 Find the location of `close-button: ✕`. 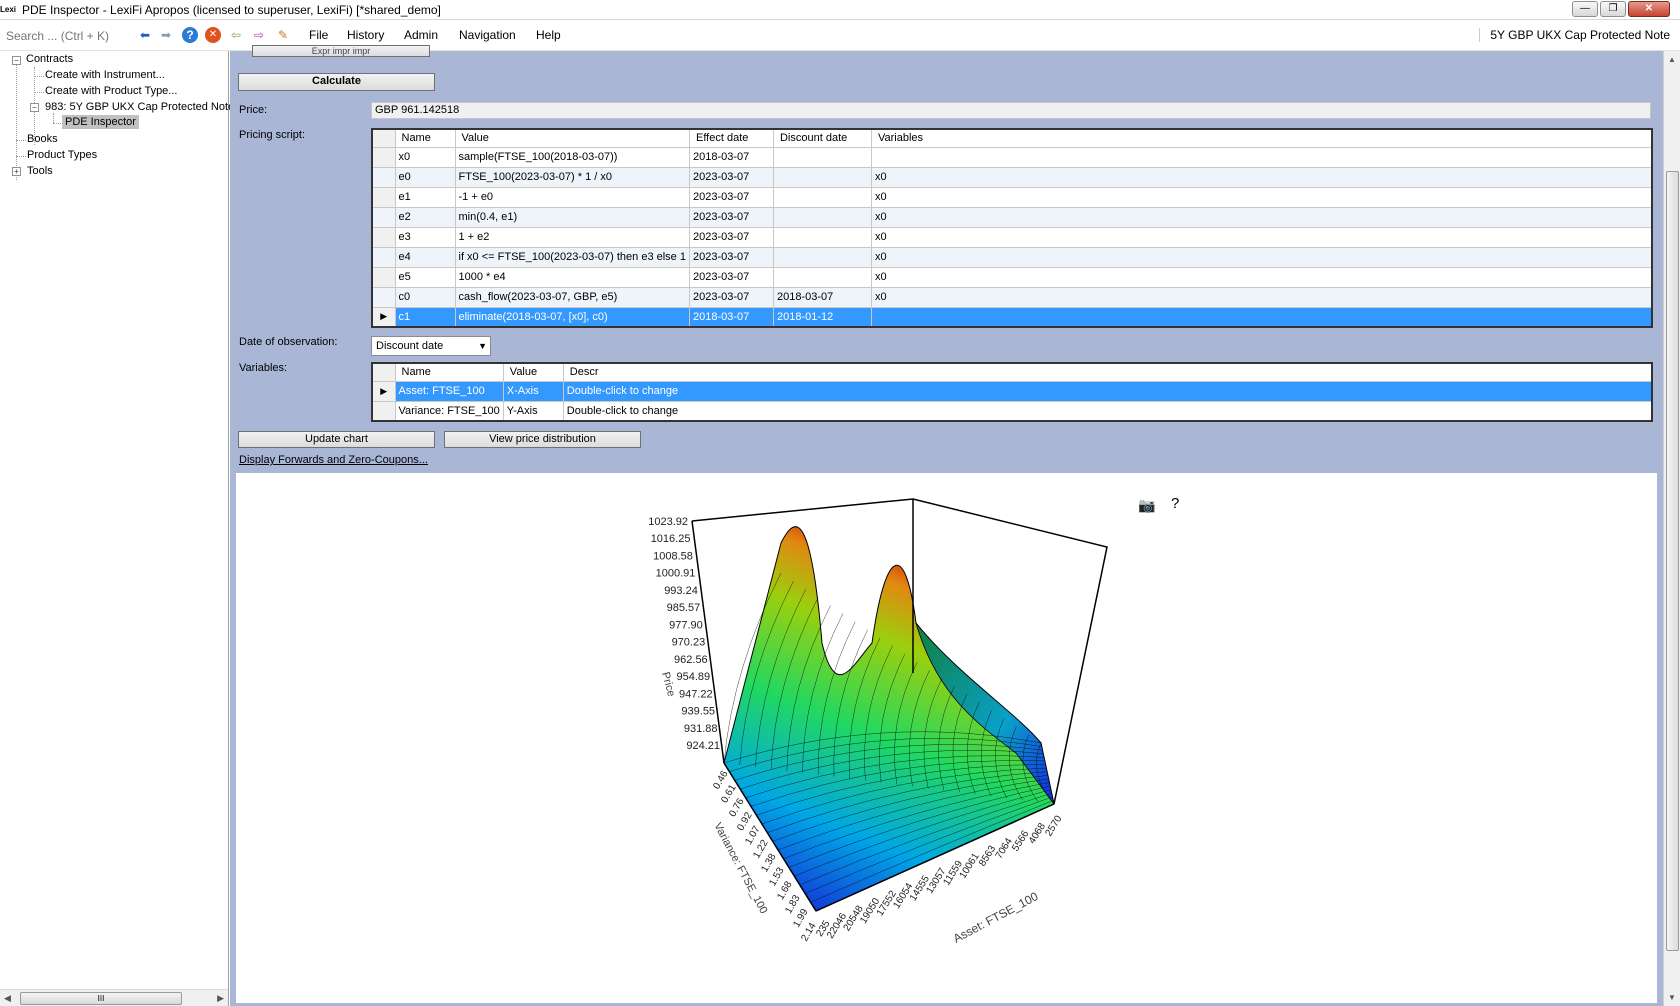

close-button: ✕ is located at coordinates (1649, 9).